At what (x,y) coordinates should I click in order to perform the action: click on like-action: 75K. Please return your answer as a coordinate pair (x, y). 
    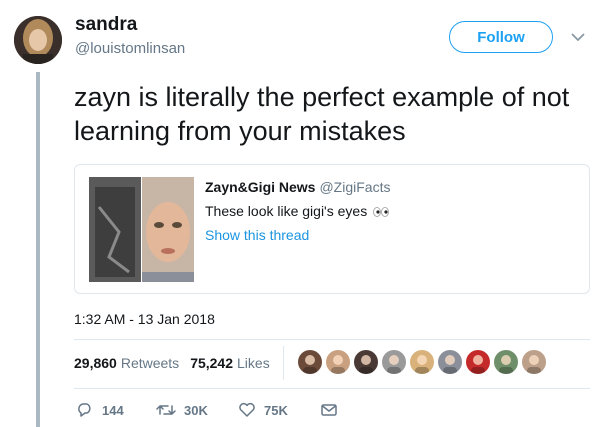
    Looking at the image, I should click on (279, 410).